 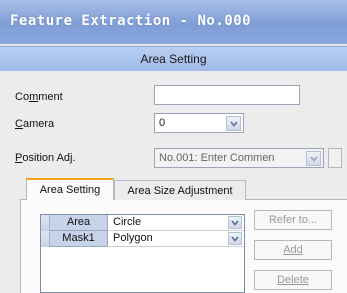 I want to click on camera-select: 0, so click(x=199, y=123).